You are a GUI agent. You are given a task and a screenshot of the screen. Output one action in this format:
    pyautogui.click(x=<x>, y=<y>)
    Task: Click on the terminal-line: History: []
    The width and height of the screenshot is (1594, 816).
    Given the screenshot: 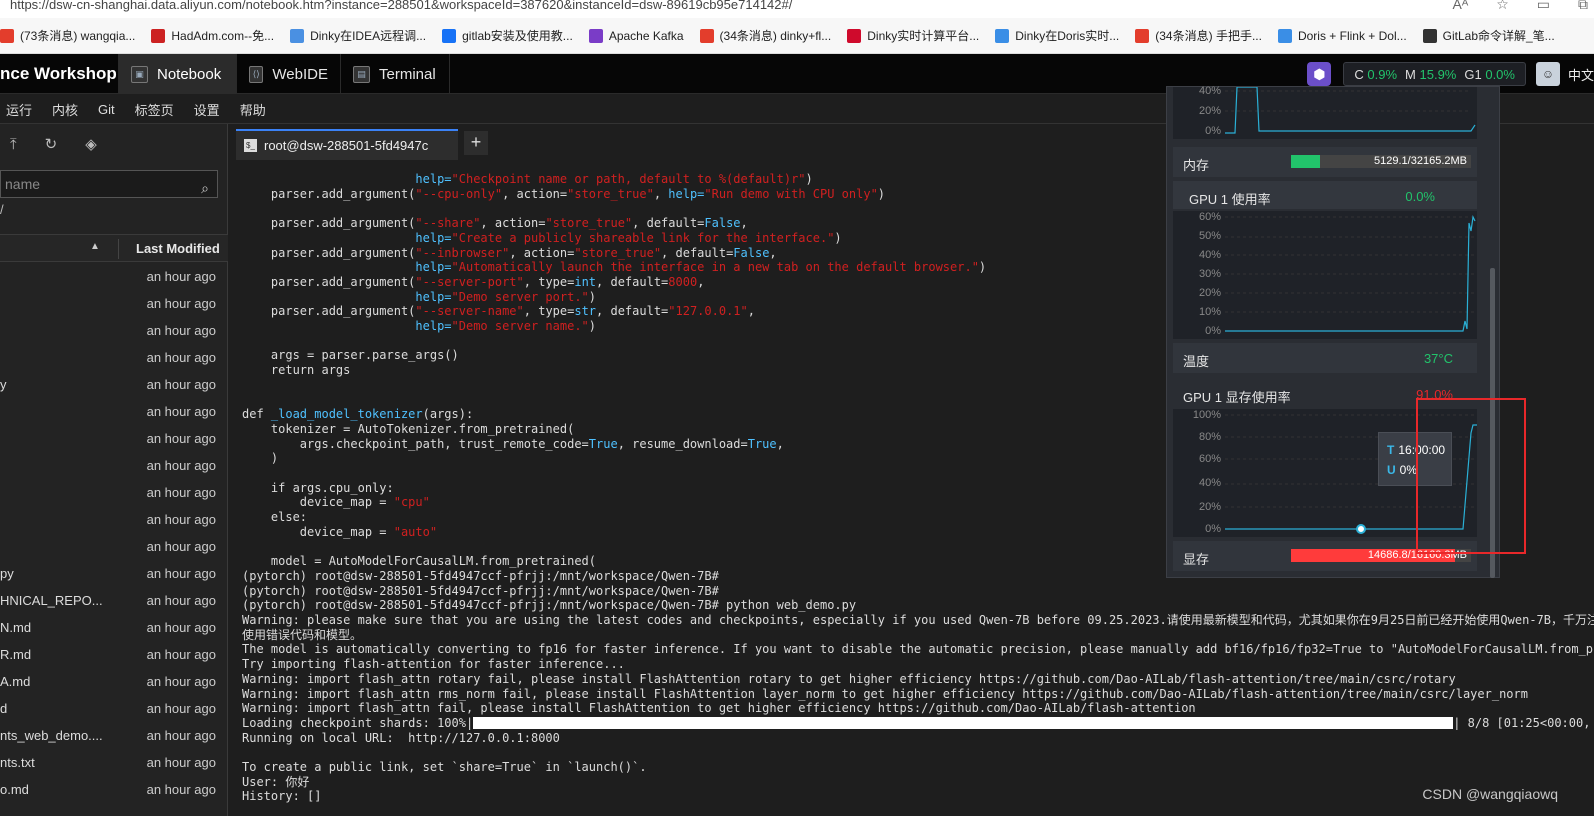 What is the action you would take?
    pyautogui.click(x=282, y=796)
    